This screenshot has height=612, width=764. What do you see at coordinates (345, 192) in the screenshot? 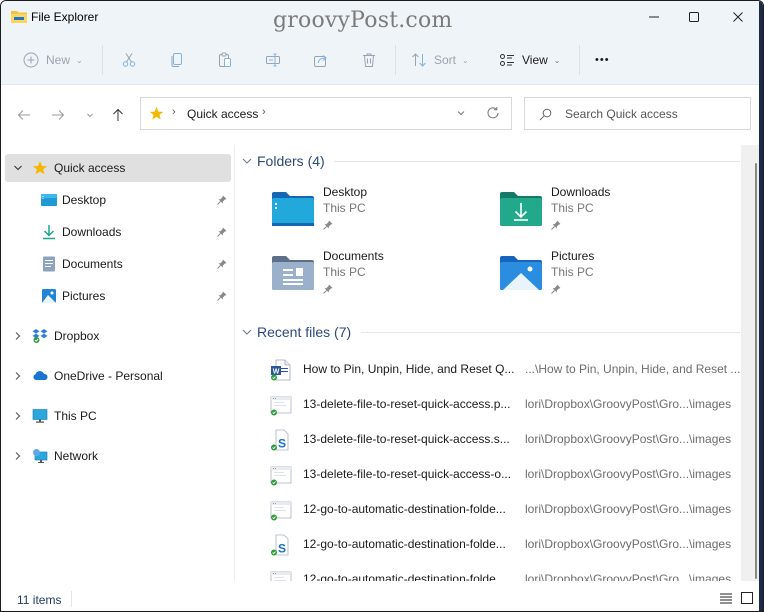
I see `folder-name: Desktop` at bounding box center [345, 192].